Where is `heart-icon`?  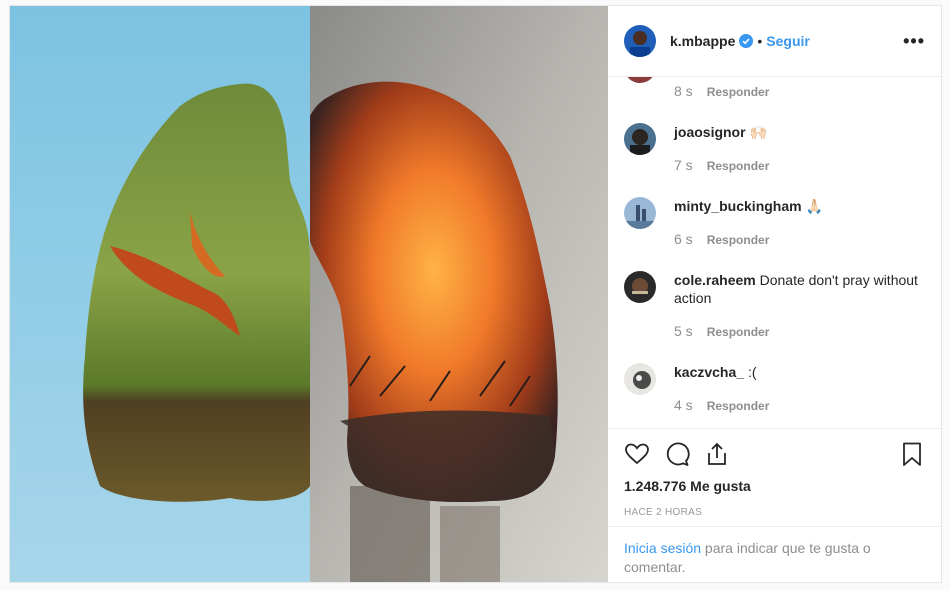
heart-icon is located at coordinates (637, 454).